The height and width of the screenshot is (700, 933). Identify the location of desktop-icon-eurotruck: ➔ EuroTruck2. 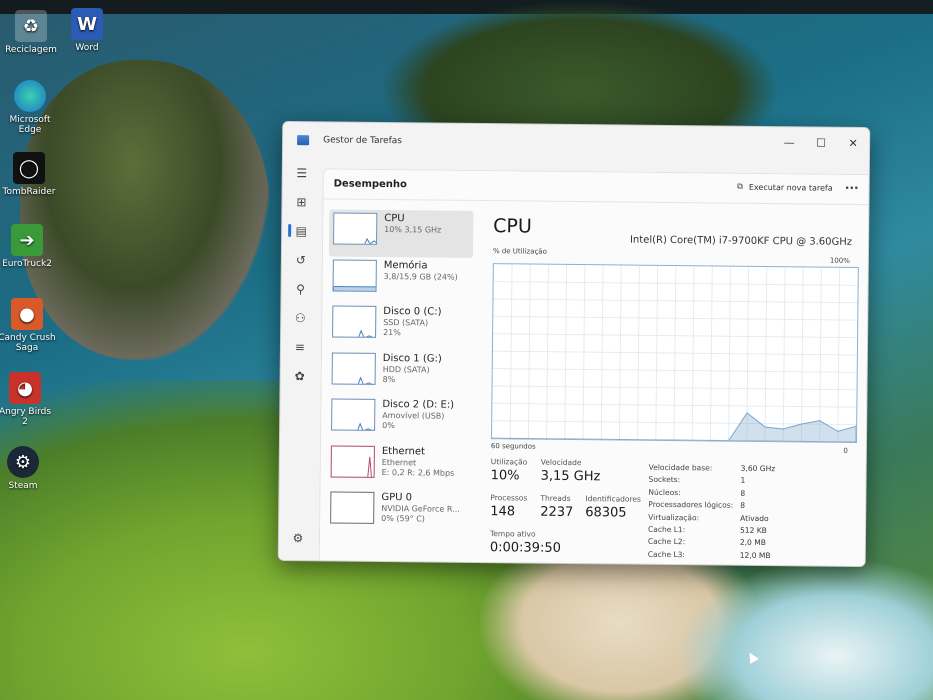
(28, 246).